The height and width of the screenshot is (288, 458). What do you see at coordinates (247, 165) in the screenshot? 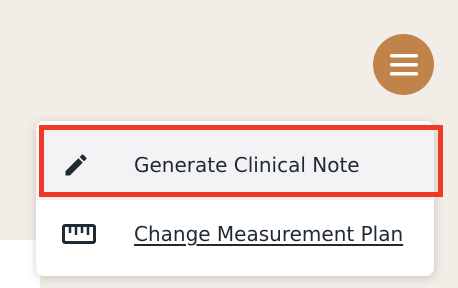
I see `generate-clinical-note-label: Generate Clinical Note` at bounding box center [247, 165].